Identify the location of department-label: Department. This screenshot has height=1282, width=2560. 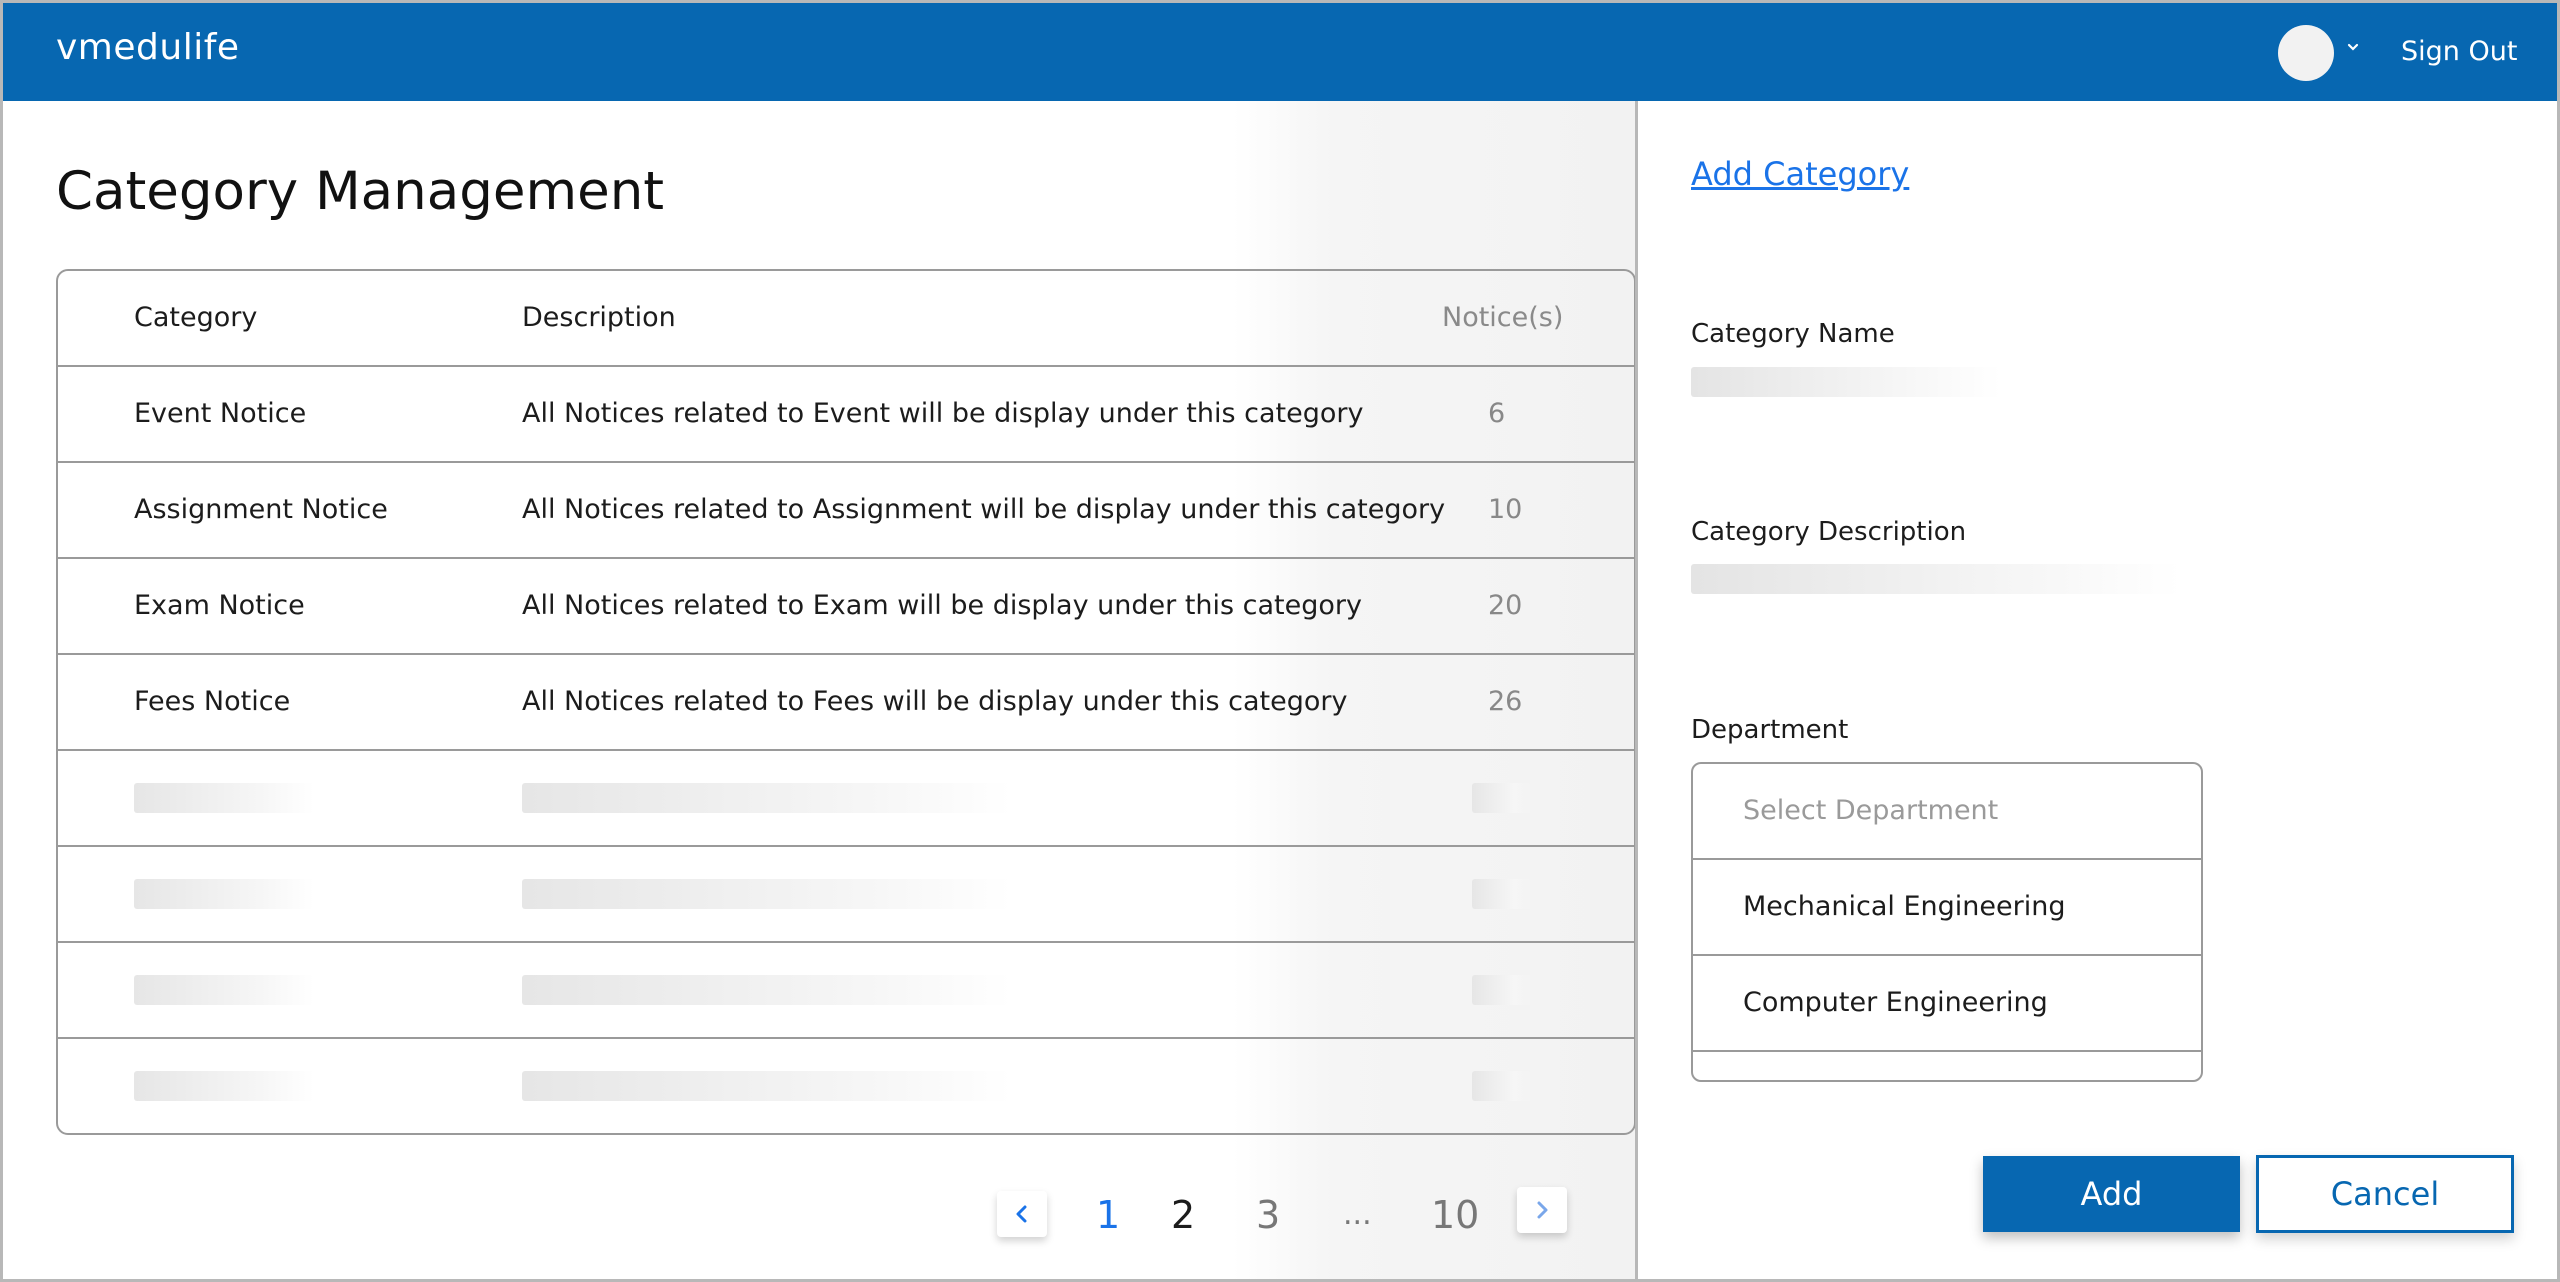
(1770, 730).